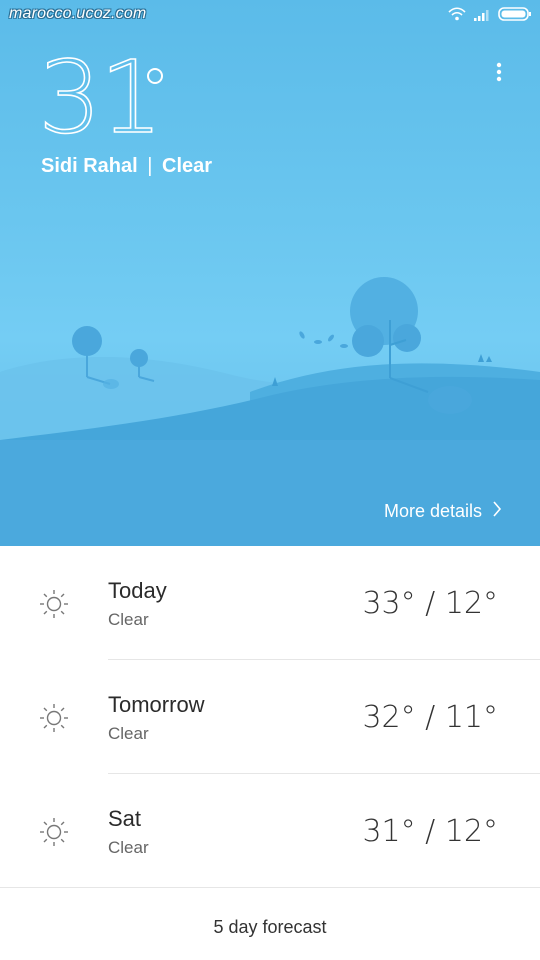 This screenshot has height=960, width=540. Describe the element at coordinates (497, 511) in the screenshot. I see `chevron-right-icon` at that location.